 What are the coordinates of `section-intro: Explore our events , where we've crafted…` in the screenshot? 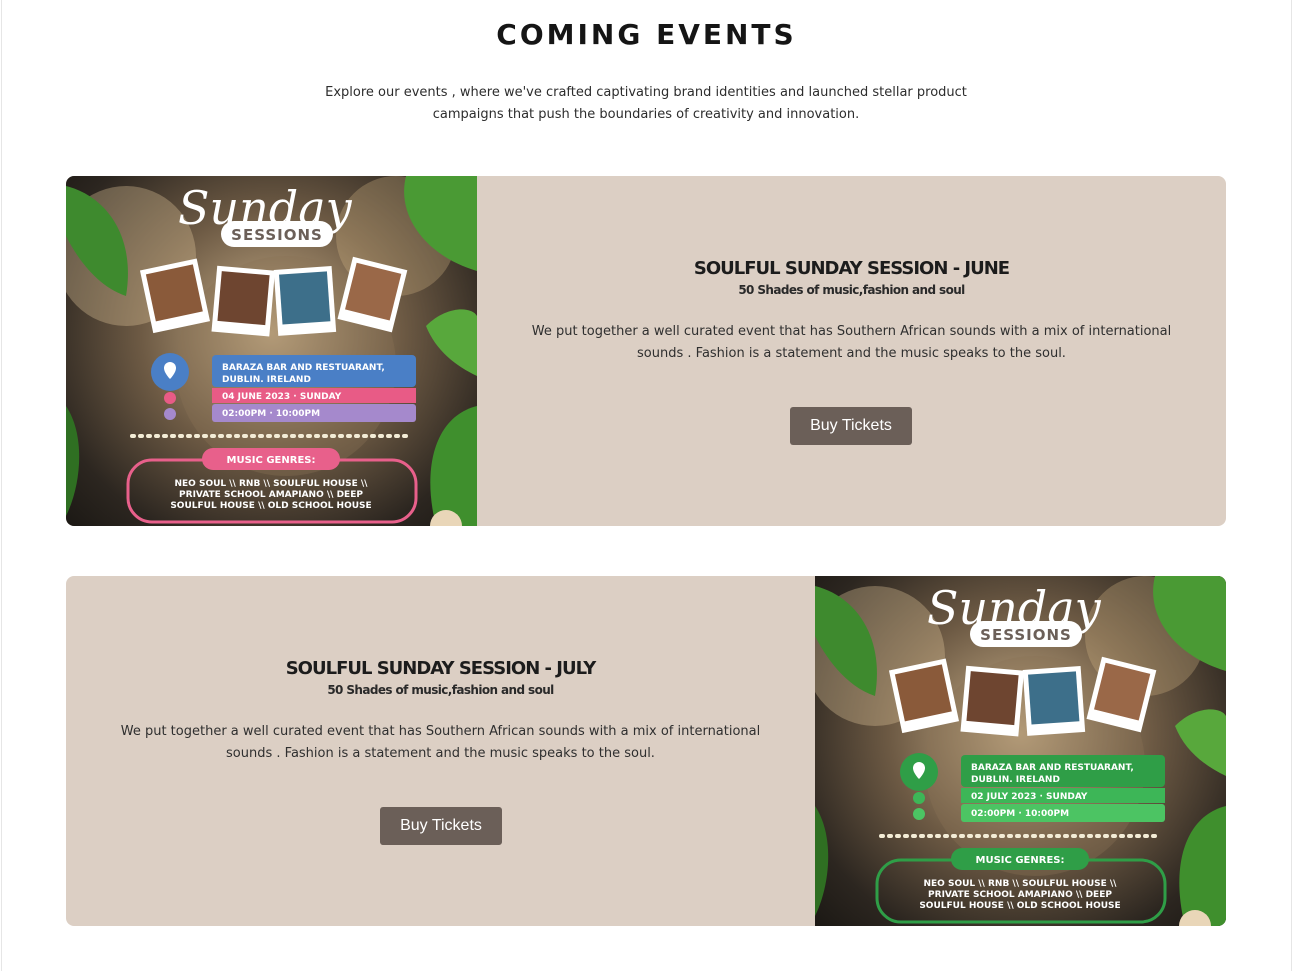 It's located at (646, 103).